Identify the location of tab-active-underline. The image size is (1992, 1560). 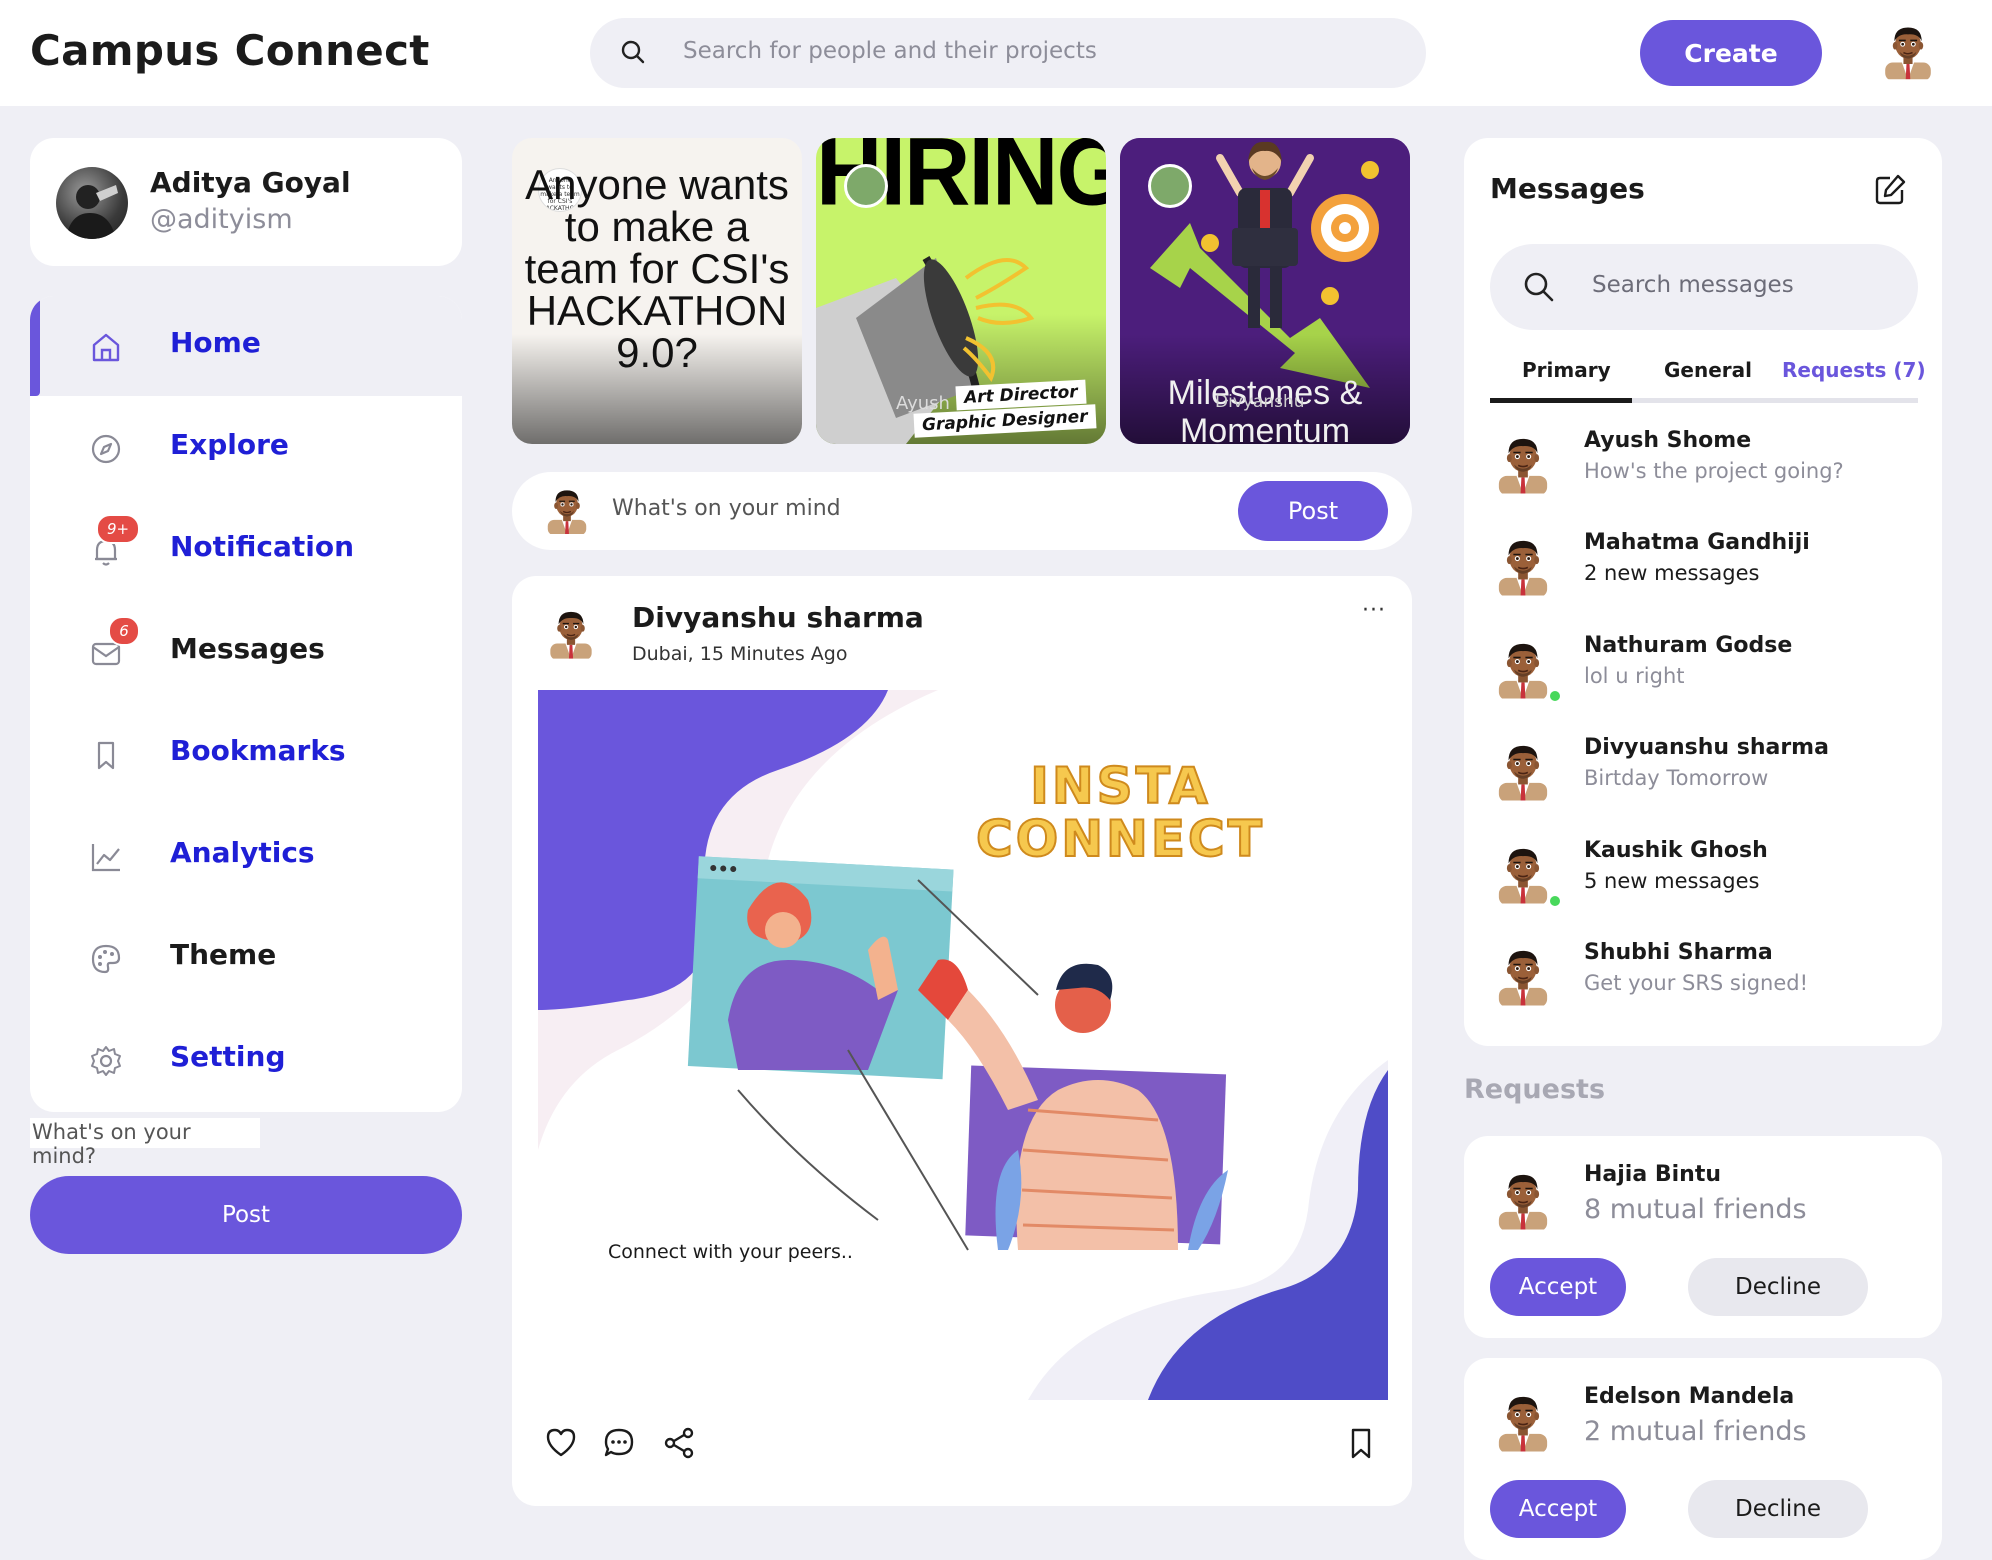
(1561, 400).